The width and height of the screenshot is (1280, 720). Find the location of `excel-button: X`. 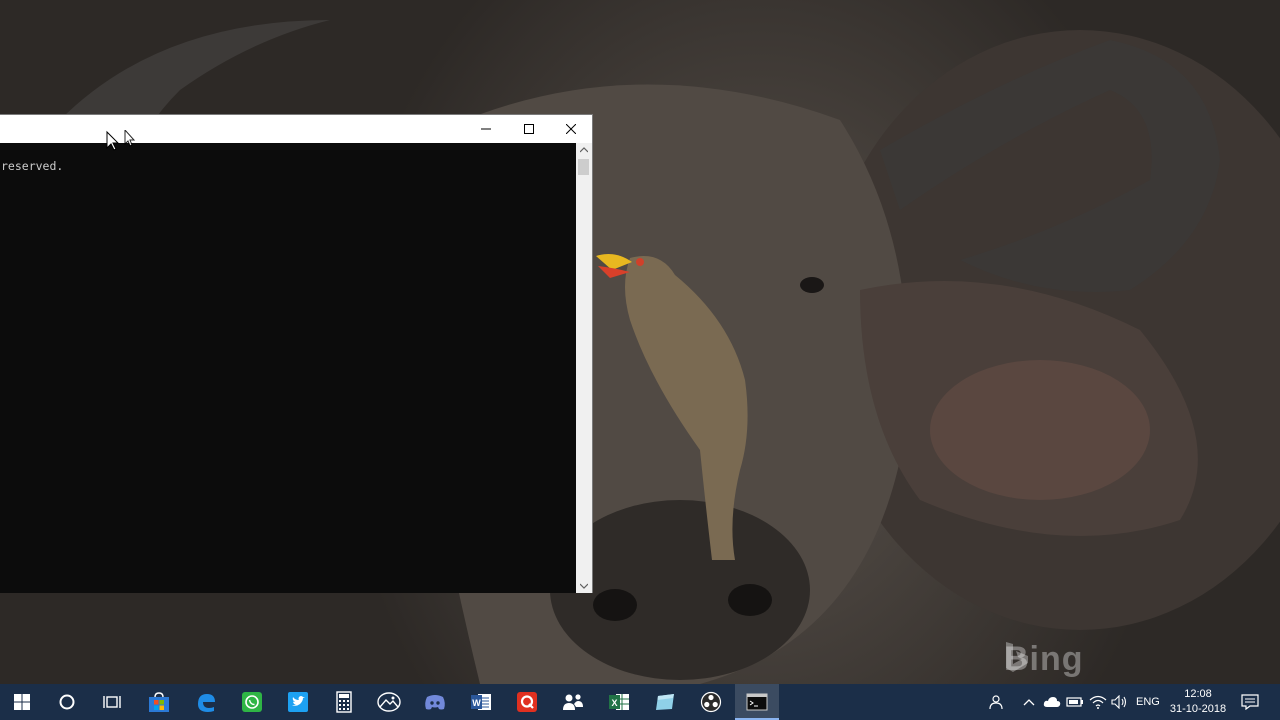

excel-button: X is located at coordinates (619, 702).